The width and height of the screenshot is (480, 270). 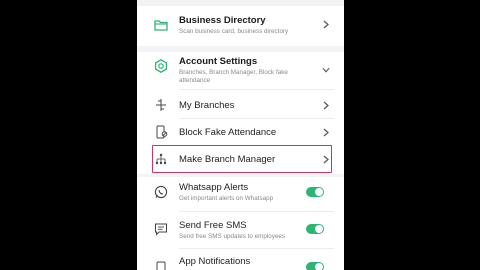 I want to click on whatsapp-alerts-title: Whatsapp Alerts, so click(x=214, y=187).